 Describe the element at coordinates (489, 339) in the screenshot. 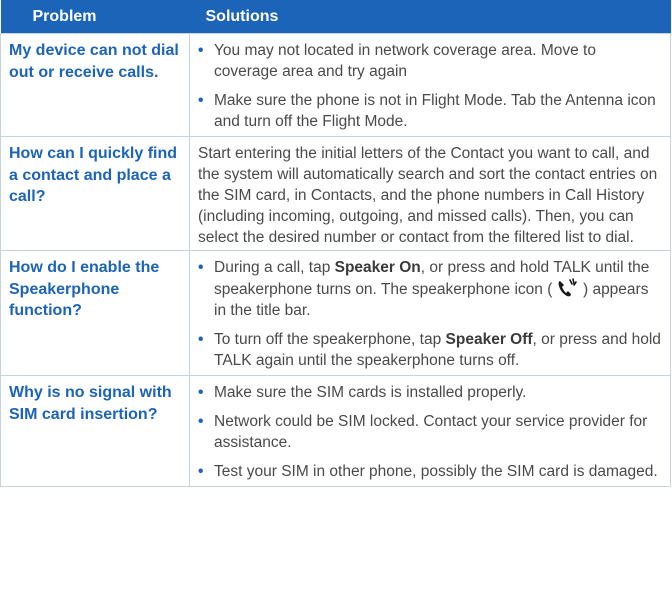

I see `speaker-off-label: Speaker Off` at that location.